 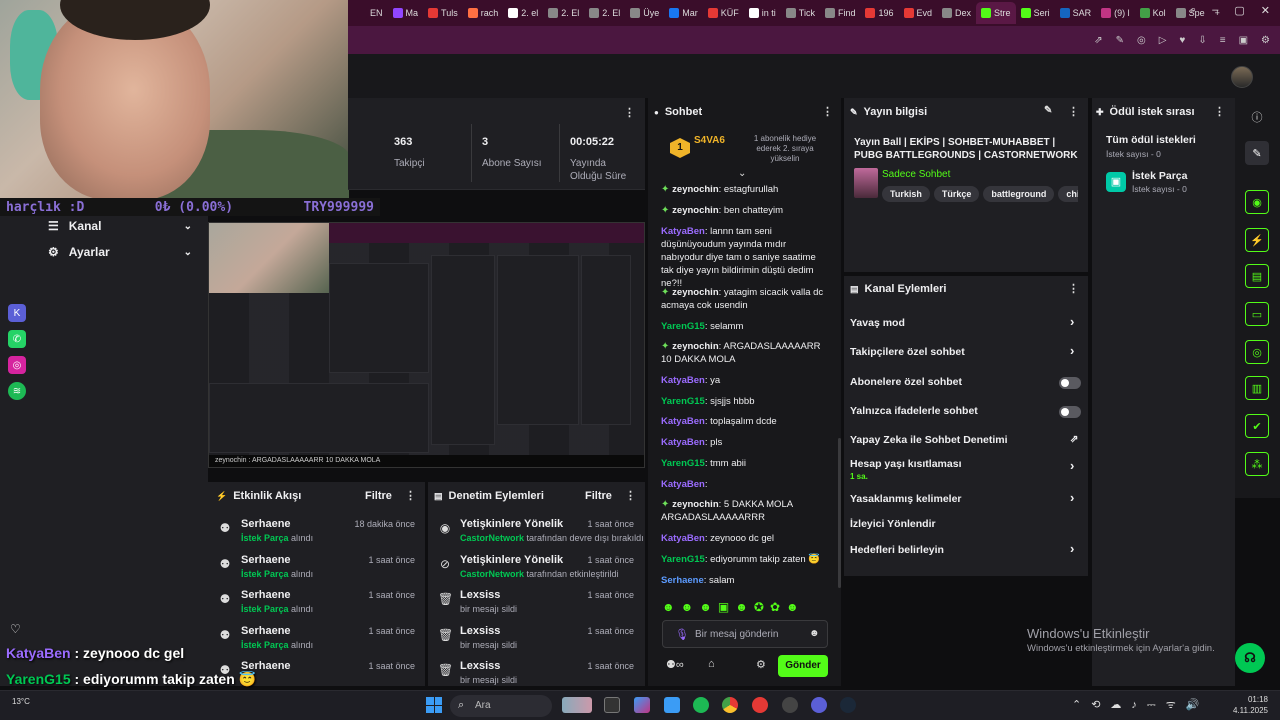 I want to click on tag-pill: chill, so click(x=1068, y=194).